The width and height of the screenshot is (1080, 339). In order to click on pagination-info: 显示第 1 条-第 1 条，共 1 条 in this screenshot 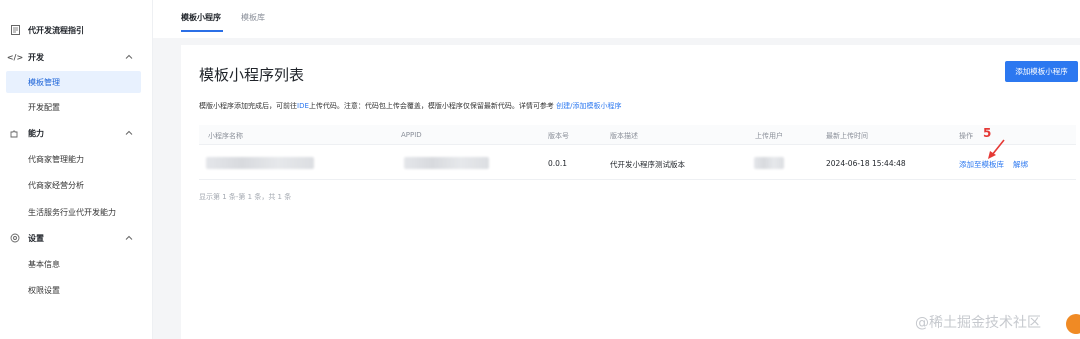, I will do `click(245, 197)`.